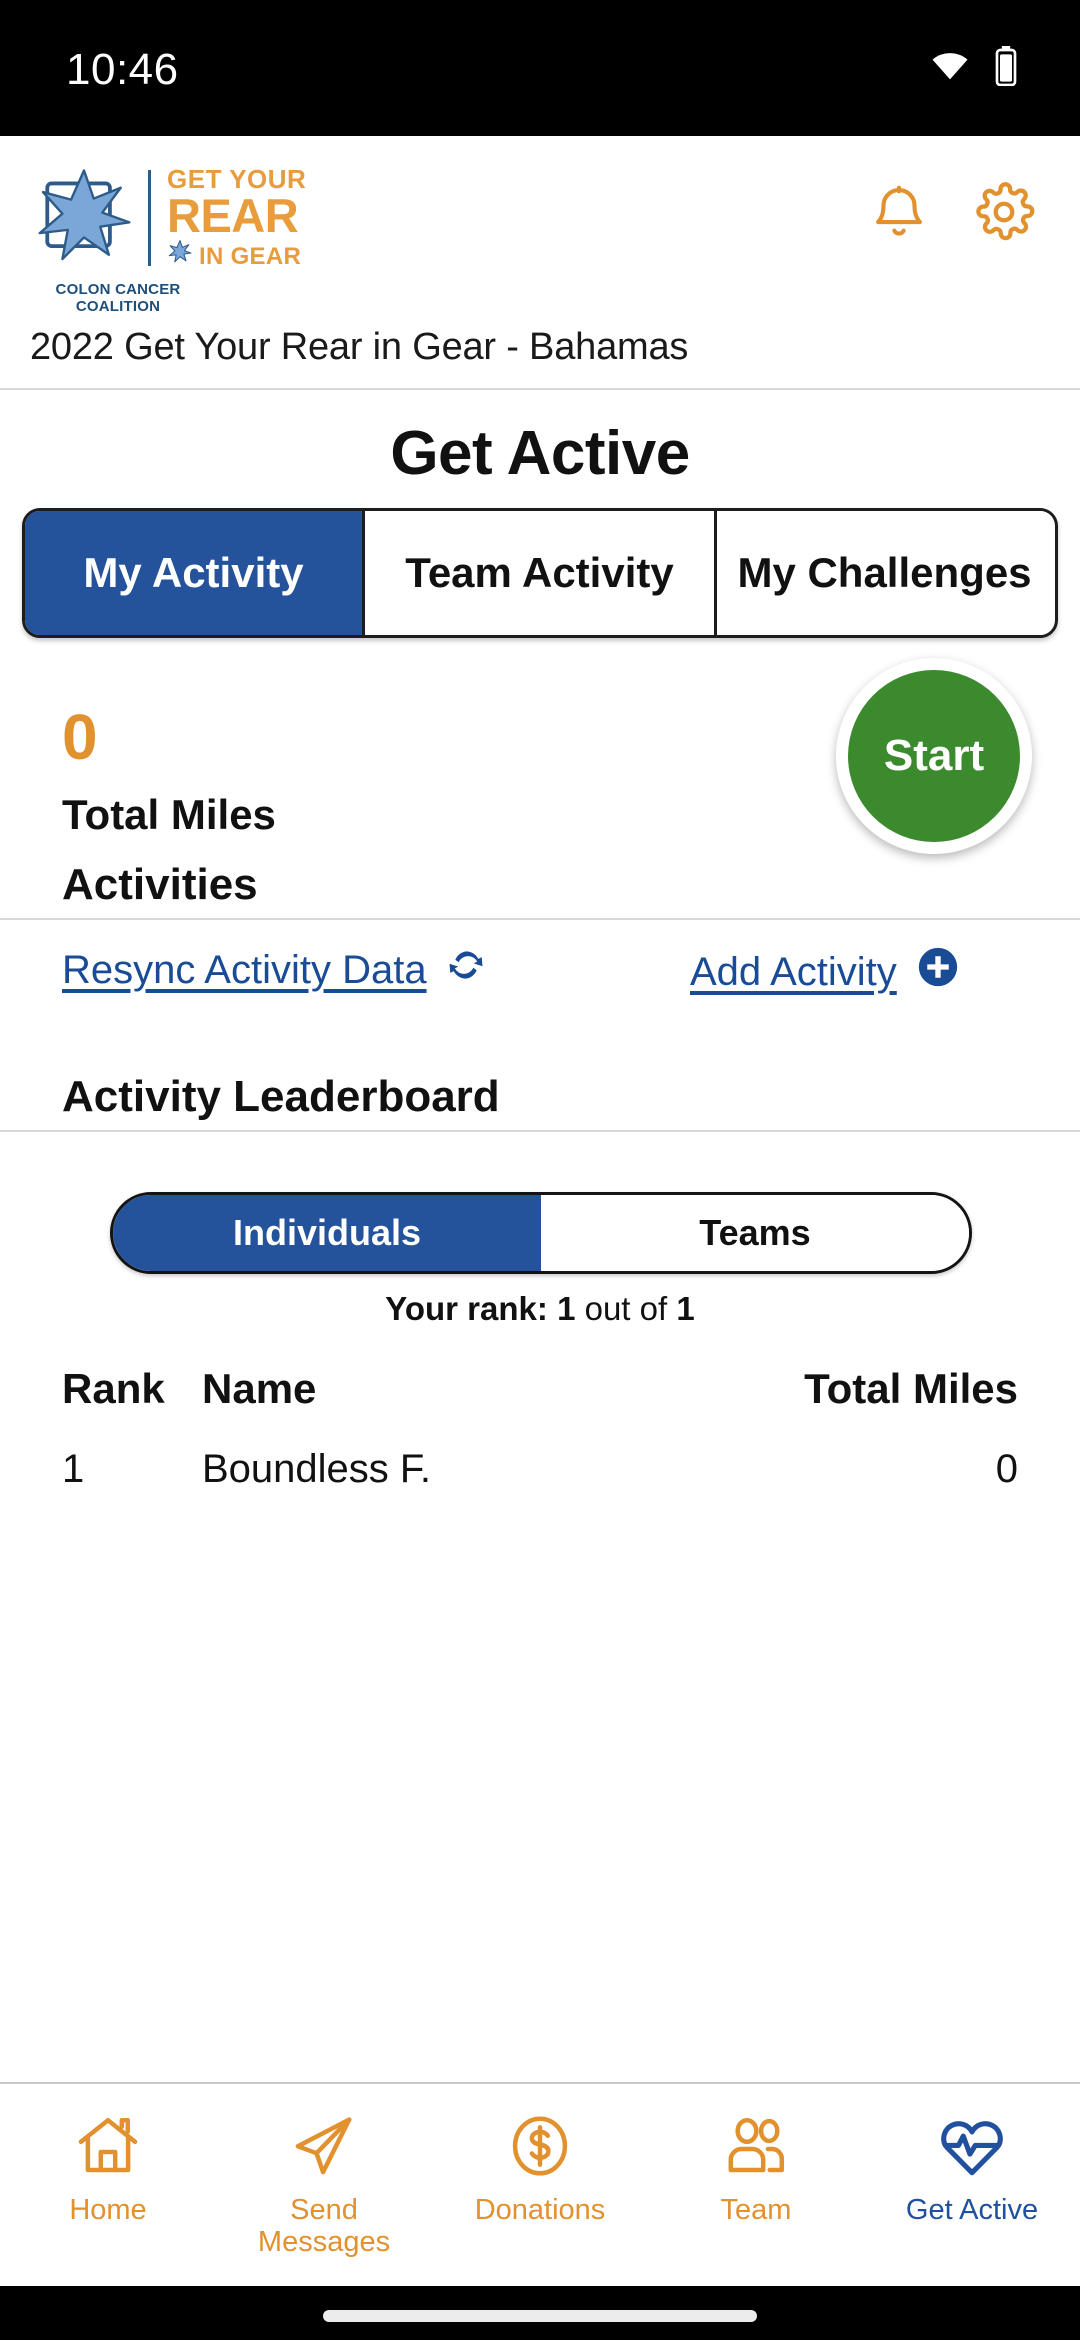  Describe the element at coordinates (540, 2146) in the screenshot. I see `dollar-circle-icon` at that location.